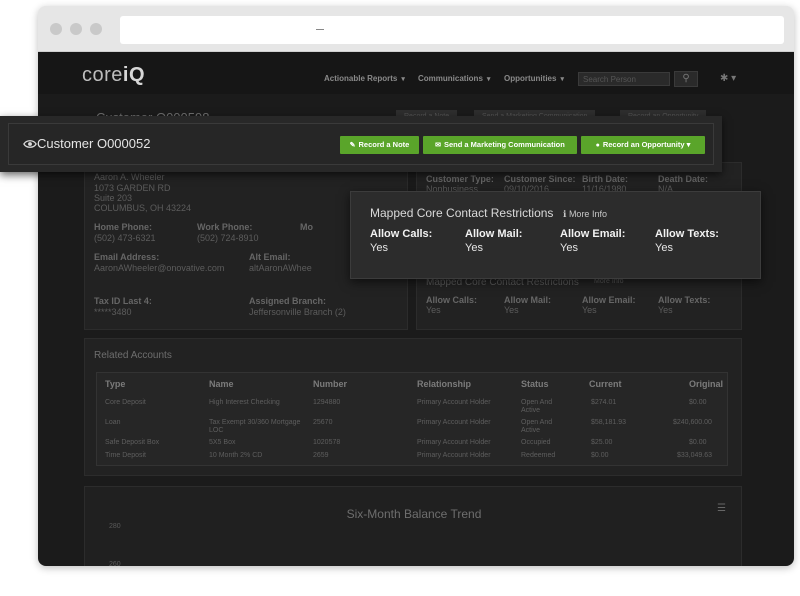  Describe the element at coordinates (330, 384) in the screenshot. I see `col-header-number: Number` at that location.